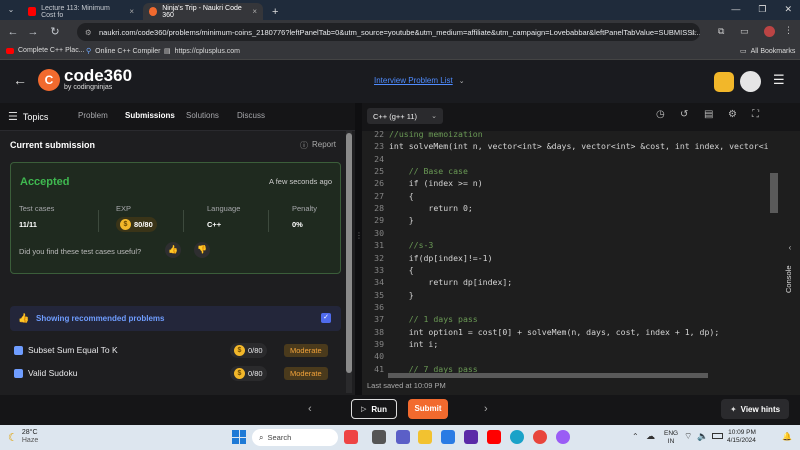 This screenshot has height=450, width=800. I want to click on view-hints-button: ✦ View hints, so click(755, 409).